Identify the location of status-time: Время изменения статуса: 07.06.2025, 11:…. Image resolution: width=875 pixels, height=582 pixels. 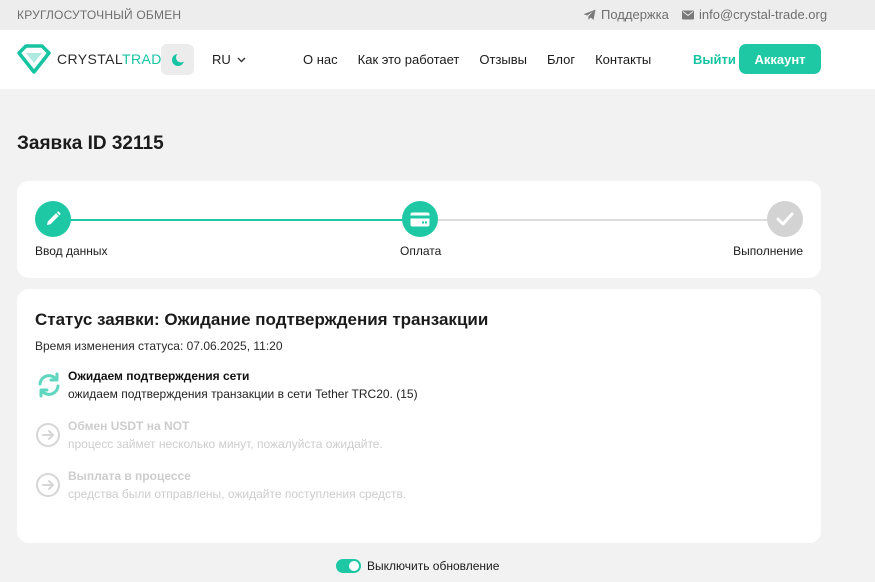
(159, 346).